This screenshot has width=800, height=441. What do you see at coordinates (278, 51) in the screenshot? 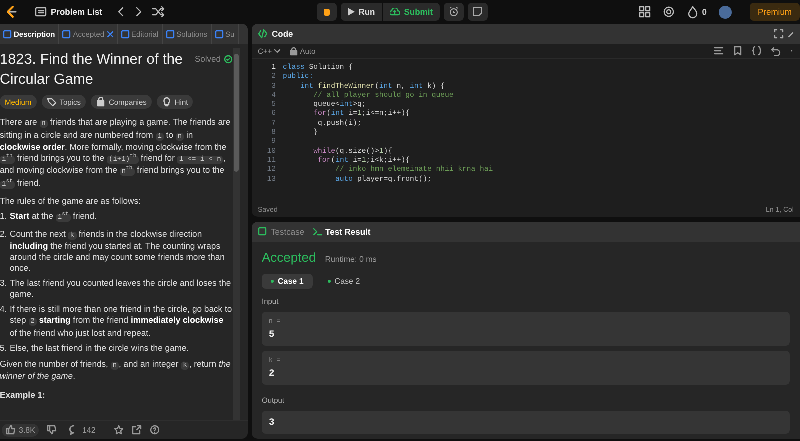
I see `chevron-down-icon` at bounding box center [278, 51].